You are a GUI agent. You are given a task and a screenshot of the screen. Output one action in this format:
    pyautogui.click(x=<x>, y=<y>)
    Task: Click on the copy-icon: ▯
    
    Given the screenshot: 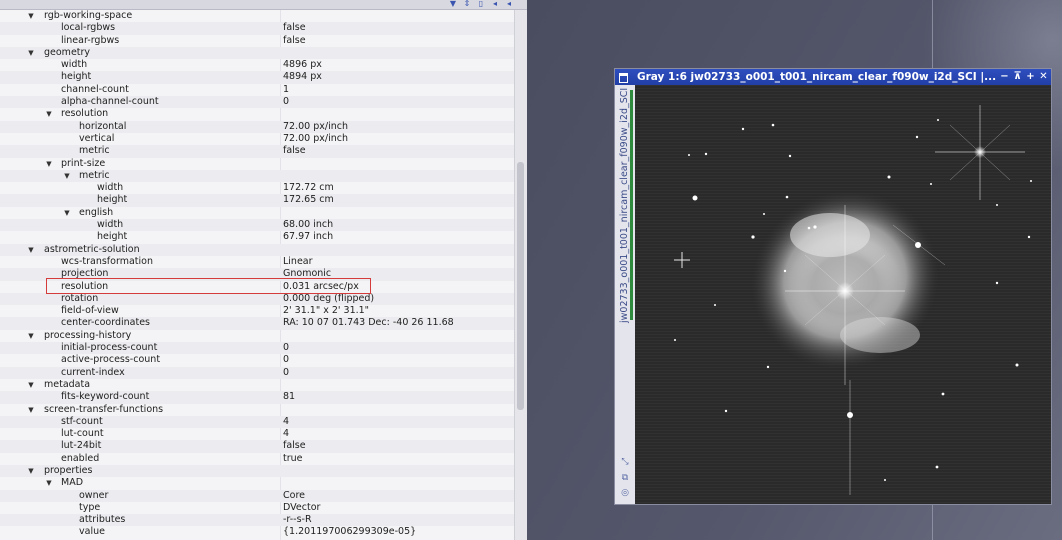 What is the action you would take?
    pyautogui.click(x=481, y=4)
    